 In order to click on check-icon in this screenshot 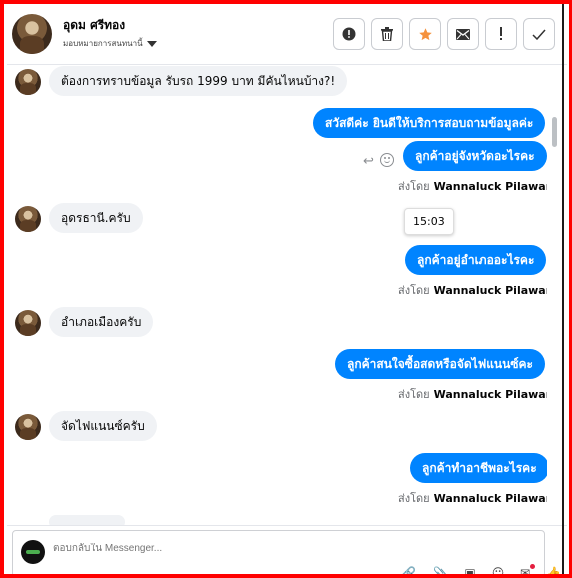, I will do `click(539, 34)`.